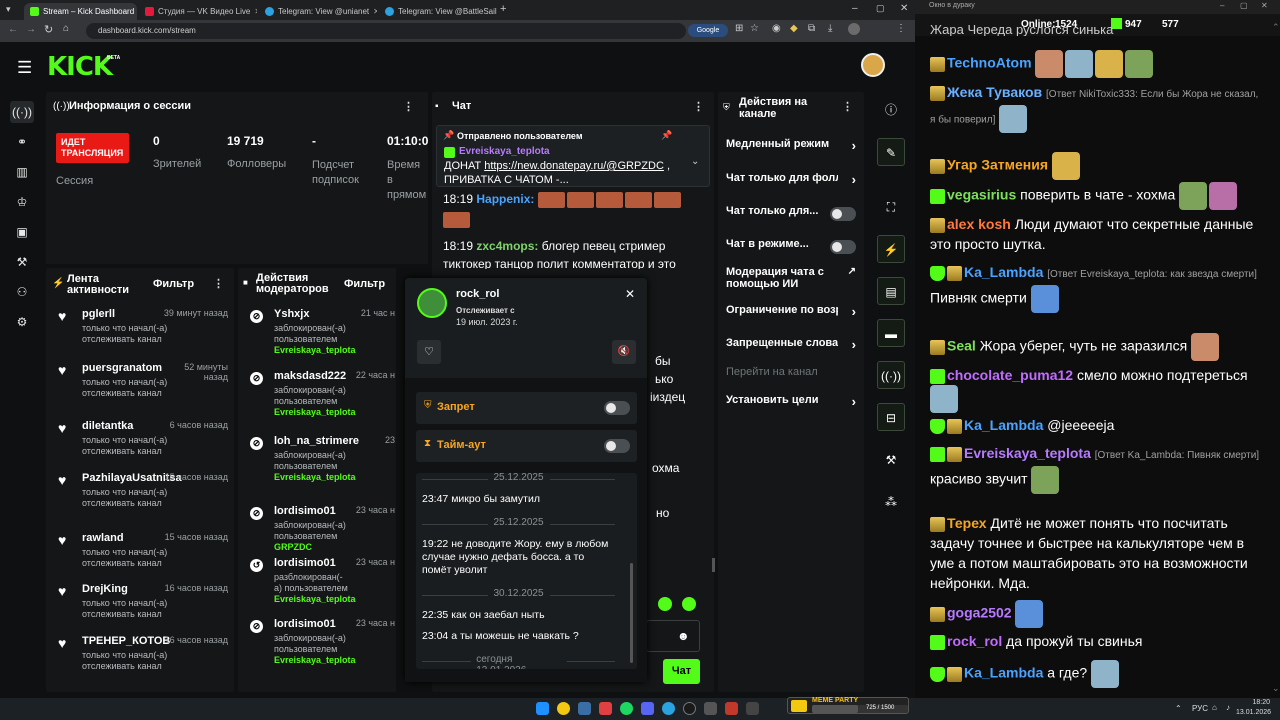 This screenshot has width=1280, height=720. Describe the element at coordinates (22, 202) in the screenshot. I see `nav-trophy-icon: ♔` at that location.